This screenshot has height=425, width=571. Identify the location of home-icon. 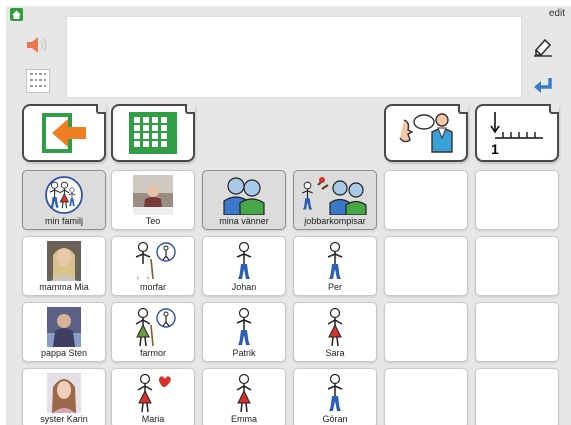
(16, 14).